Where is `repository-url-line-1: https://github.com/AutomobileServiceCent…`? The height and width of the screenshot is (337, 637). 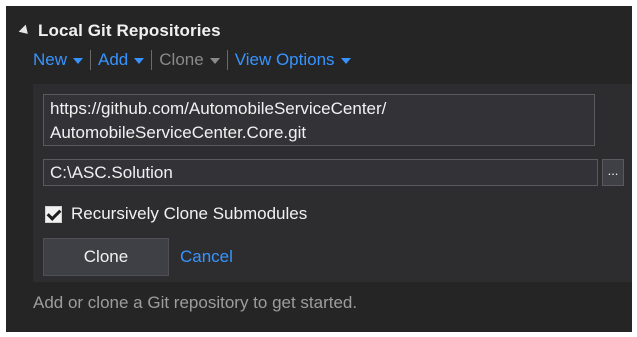
repository-url-line-1: https://github.com/AutomobileServiceCent… is located at coordinates (218, 108).